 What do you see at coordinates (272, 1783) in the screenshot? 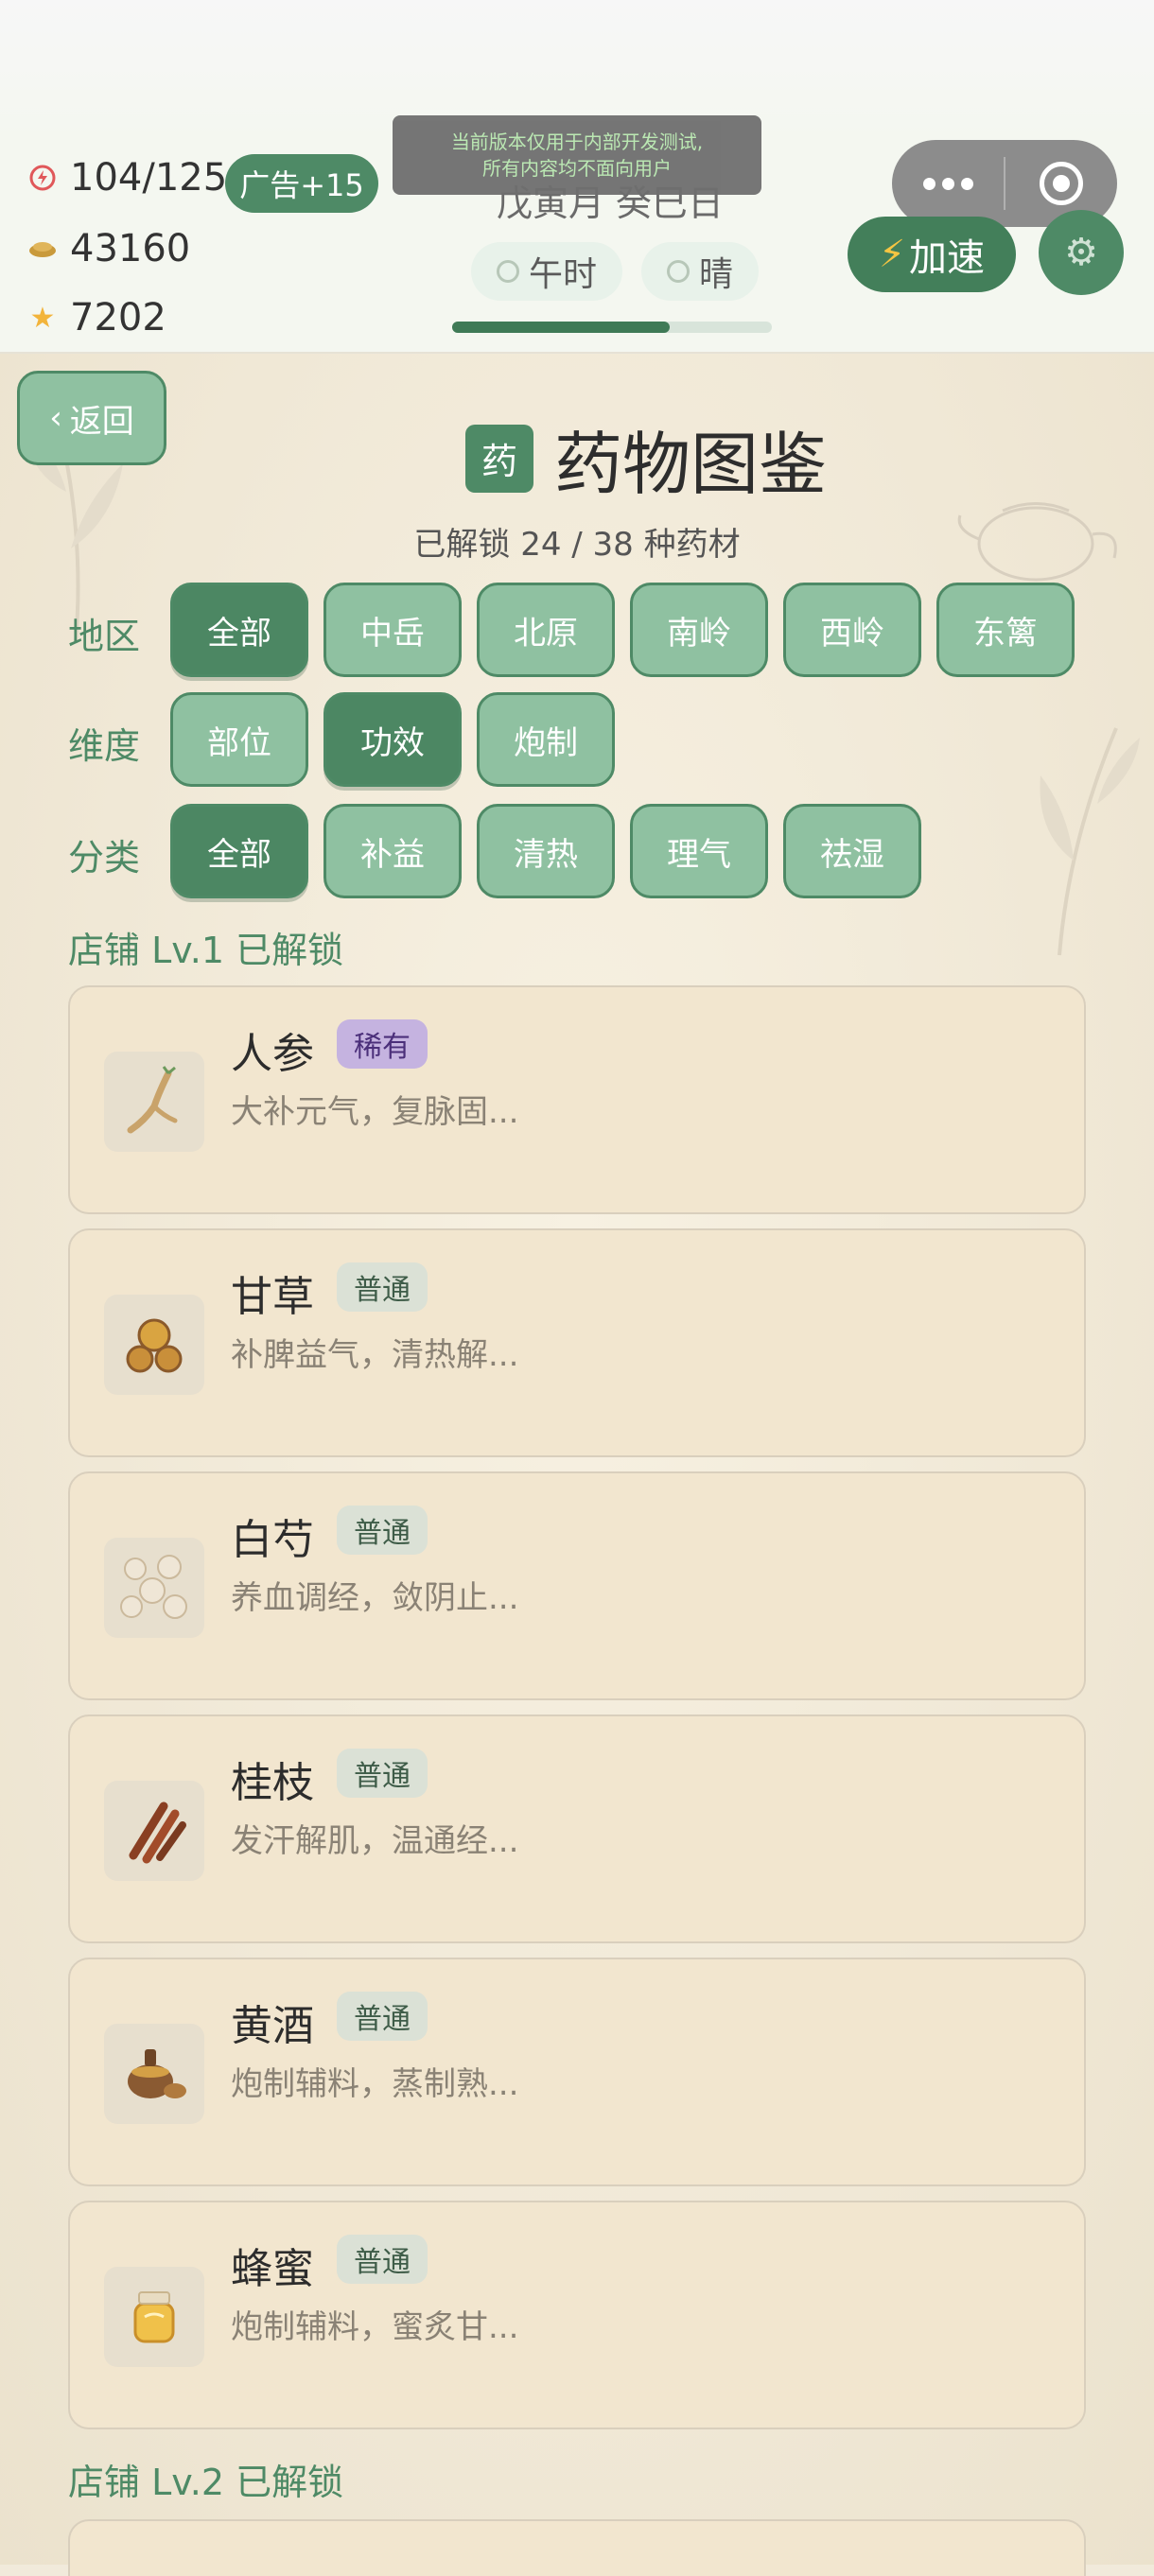
I see `herb-name: 桂枝` at bounding box center [272, 1783].